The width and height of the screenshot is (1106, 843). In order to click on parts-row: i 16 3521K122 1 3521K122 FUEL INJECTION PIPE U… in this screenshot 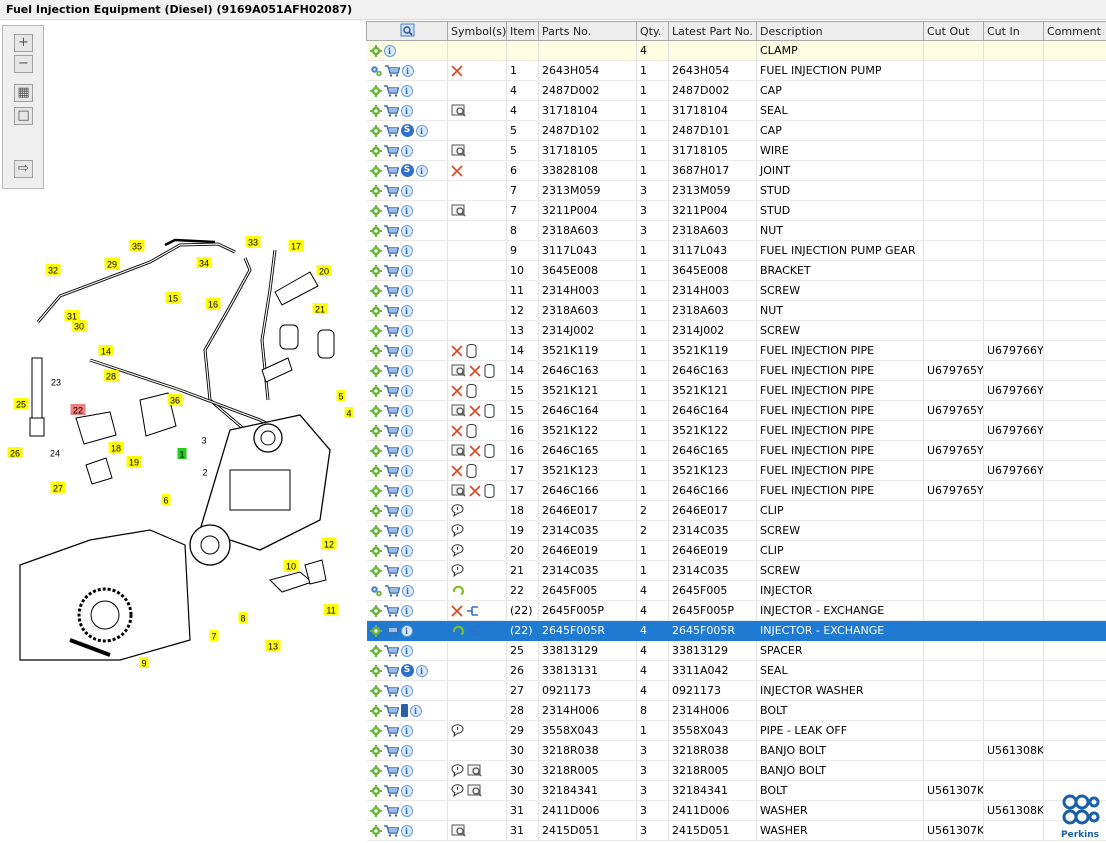, I will do `click(736, 430)`.